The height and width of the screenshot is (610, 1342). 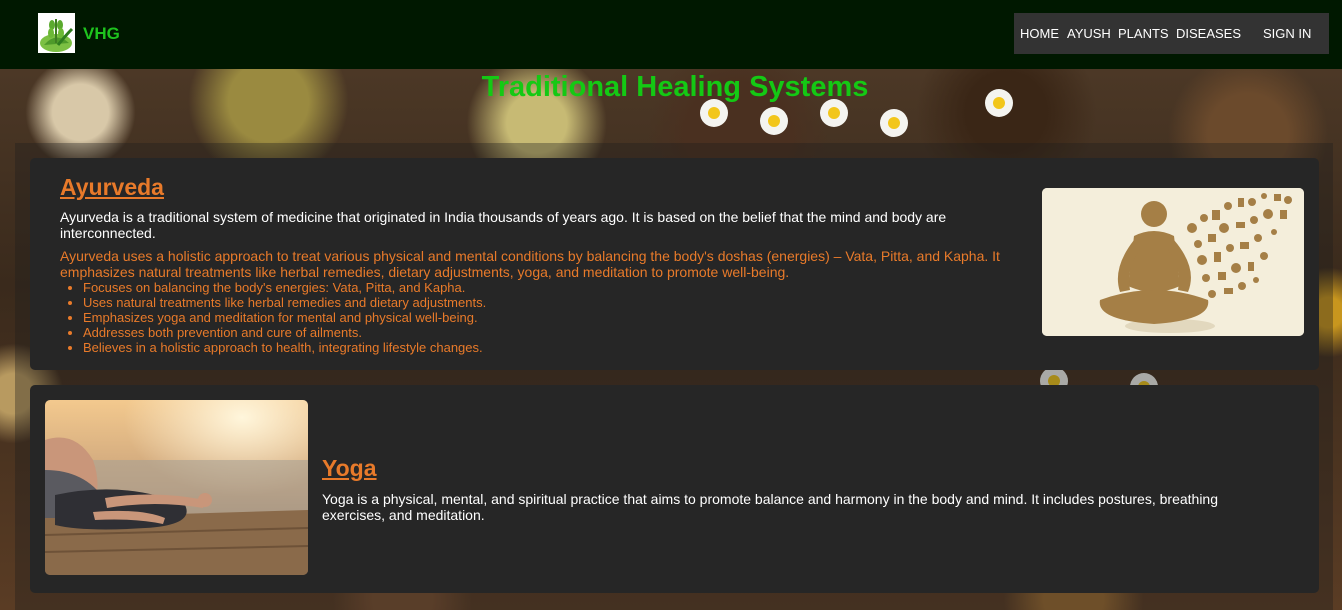 What do you see at coordinates (112, 187) in the screenshot?
I see `ayurveda-title-link: Ayurveda` at bounding box center [112, 187].